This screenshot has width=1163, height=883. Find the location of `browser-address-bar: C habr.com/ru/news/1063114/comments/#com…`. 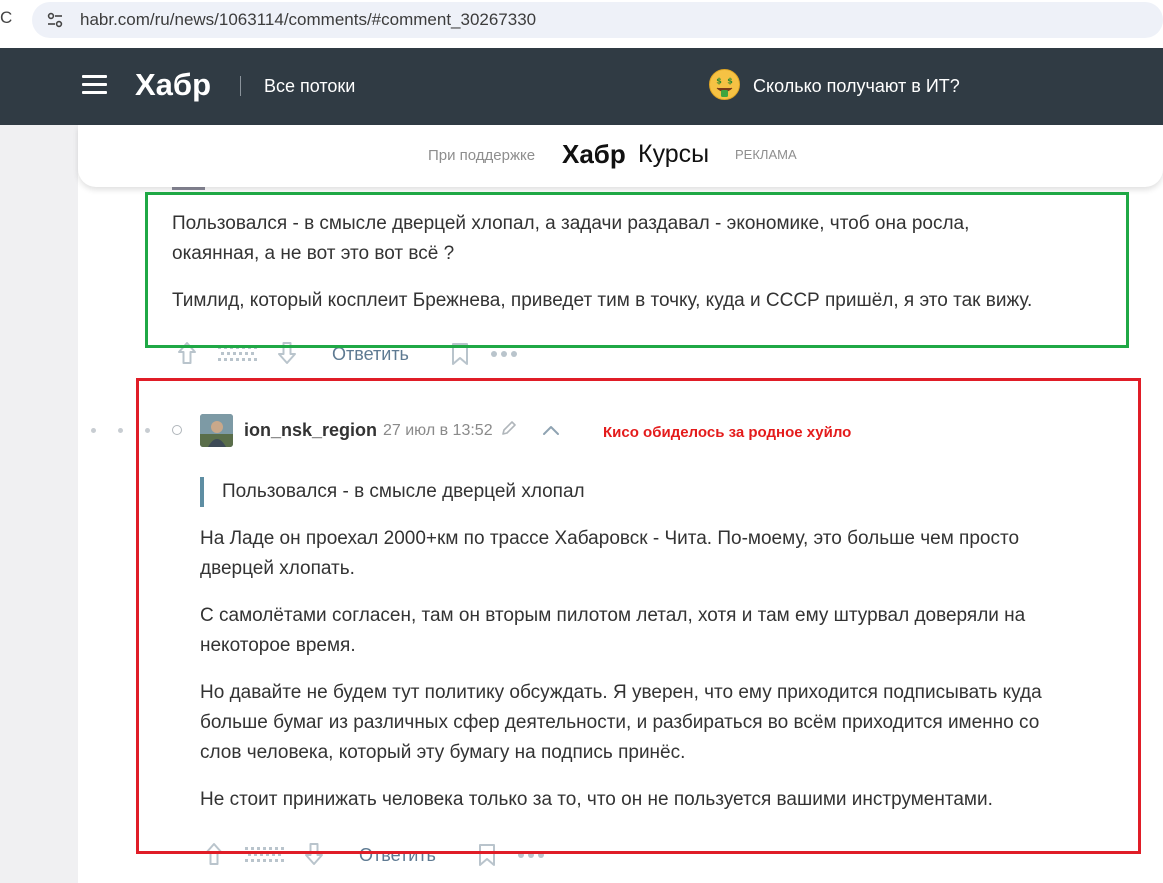

browser-address-bar: C habr.com/ru/news/1063114/comments/#com… is located at coordinates (581, 24).